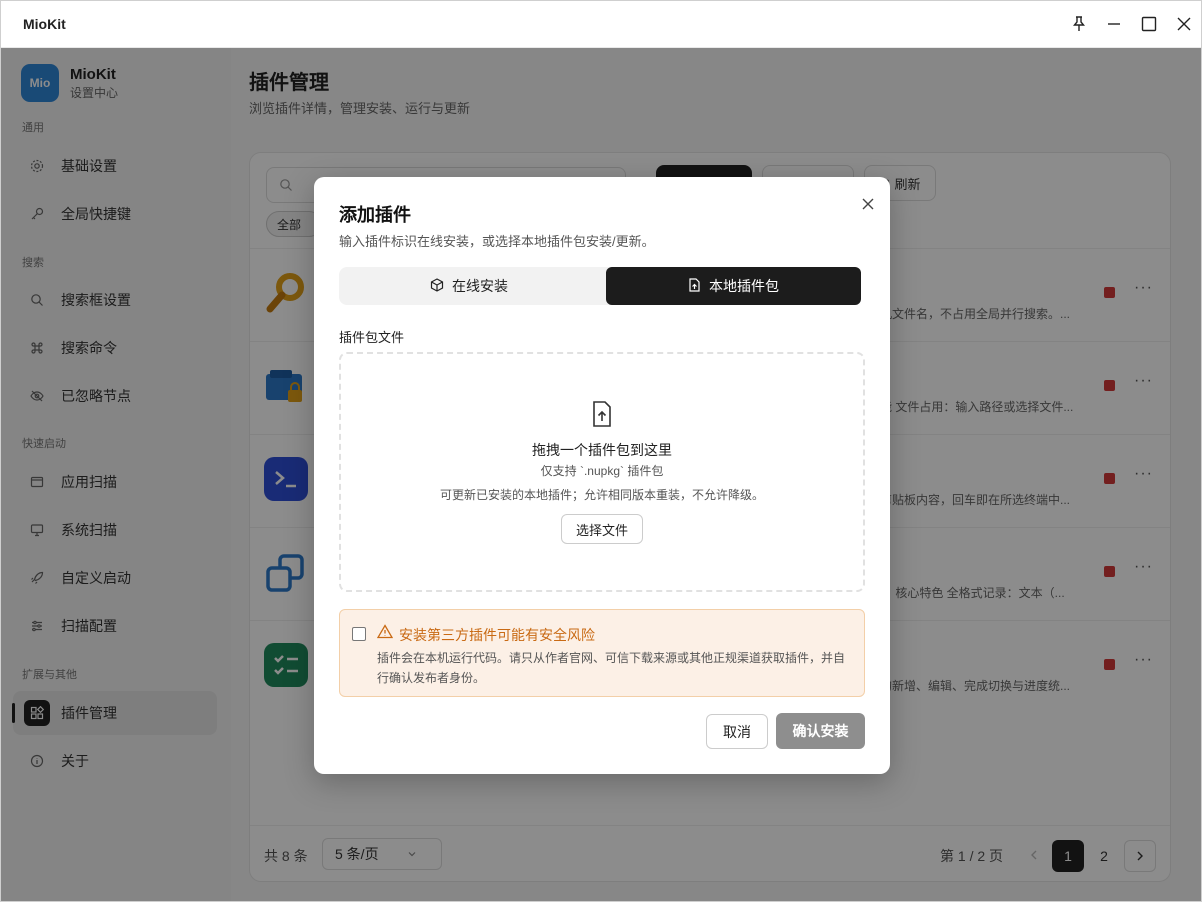 This screenshot has height=902, width=1202. I want to click on window-title: MioKit, so click(44, 24).